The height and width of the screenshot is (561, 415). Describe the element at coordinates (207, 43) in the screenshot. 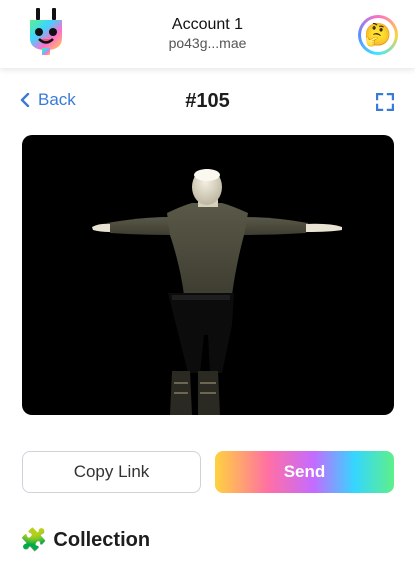

I see `account-address: po43g...mae` at that location.